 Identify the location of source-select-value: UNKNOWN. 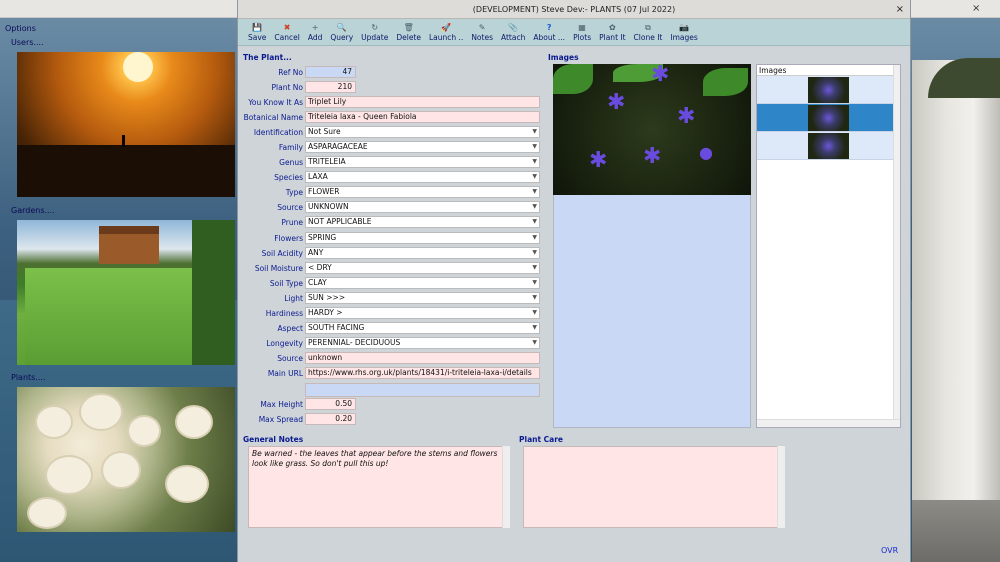
(328, 206).